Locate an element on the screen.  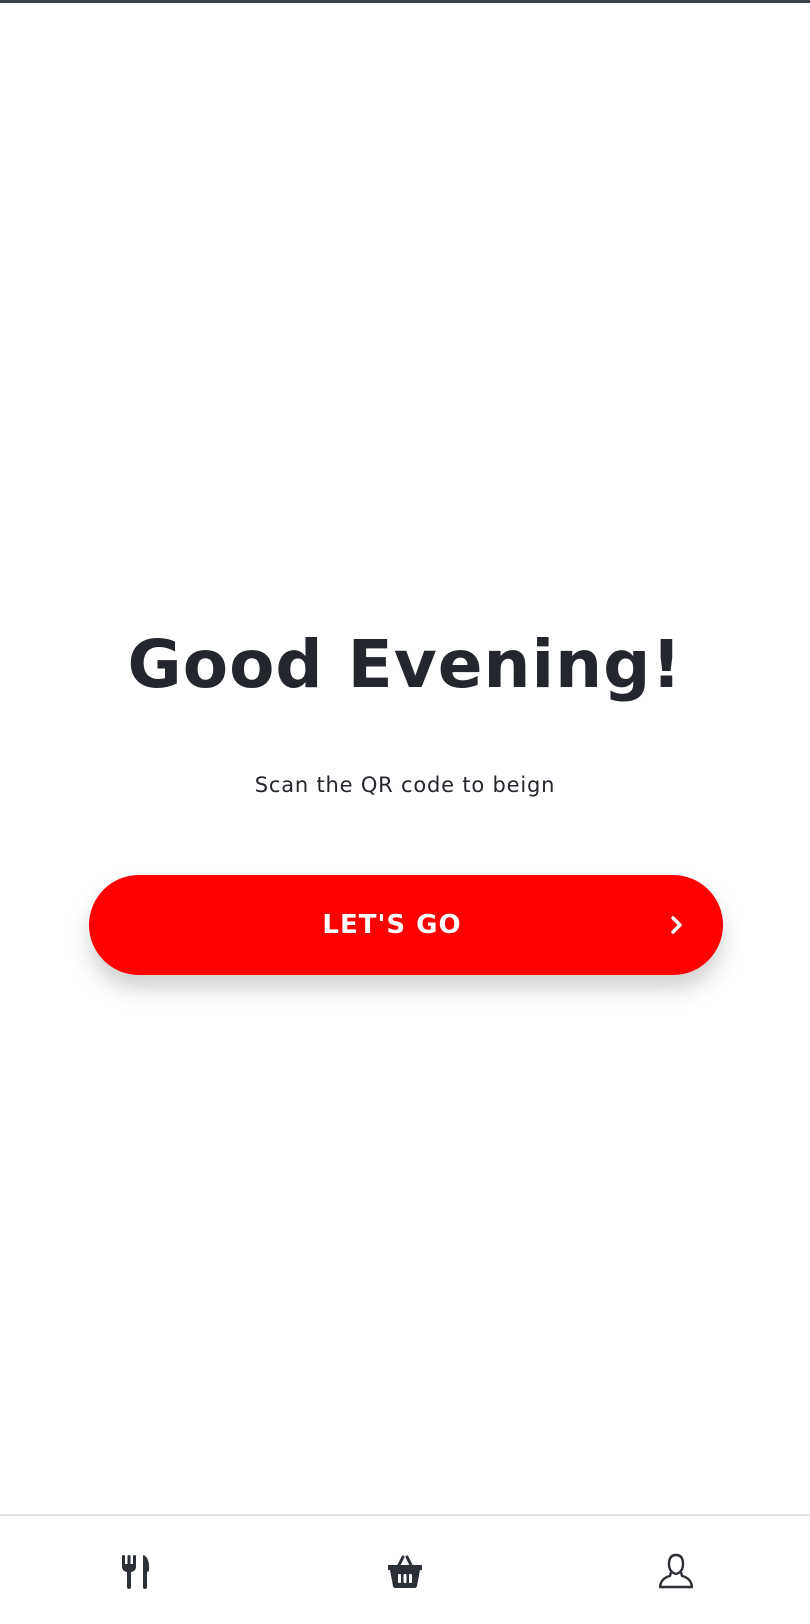
bottom-navigation is located at coordinates (405, 1569).